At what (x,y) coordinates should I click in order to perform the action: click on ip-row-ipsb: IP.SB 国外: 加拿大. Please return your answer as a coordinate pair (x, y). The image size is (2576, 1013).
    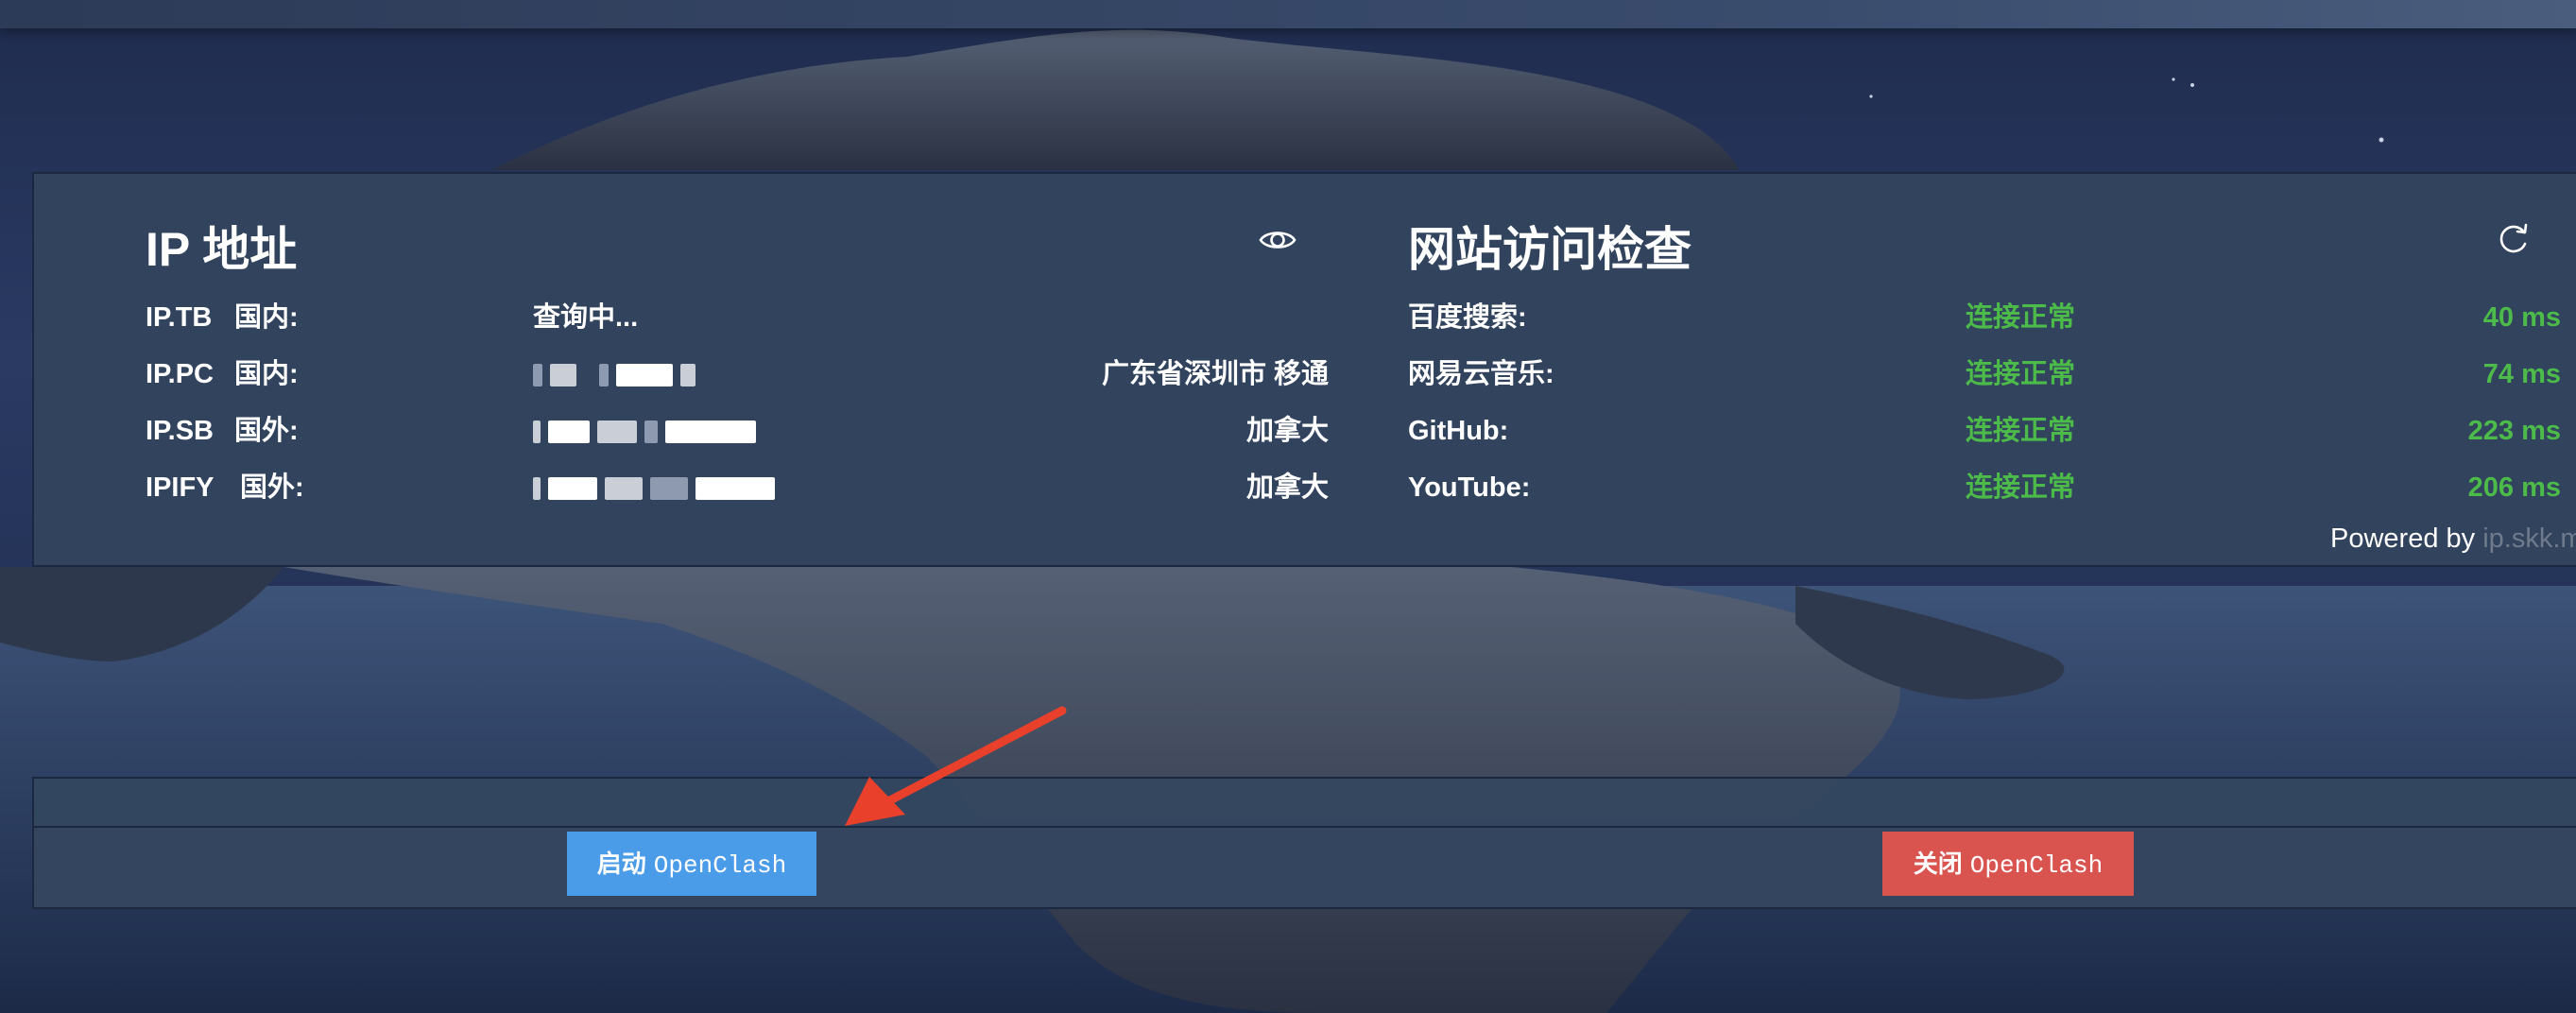
    Looking at the image, I should click on (737, 431).